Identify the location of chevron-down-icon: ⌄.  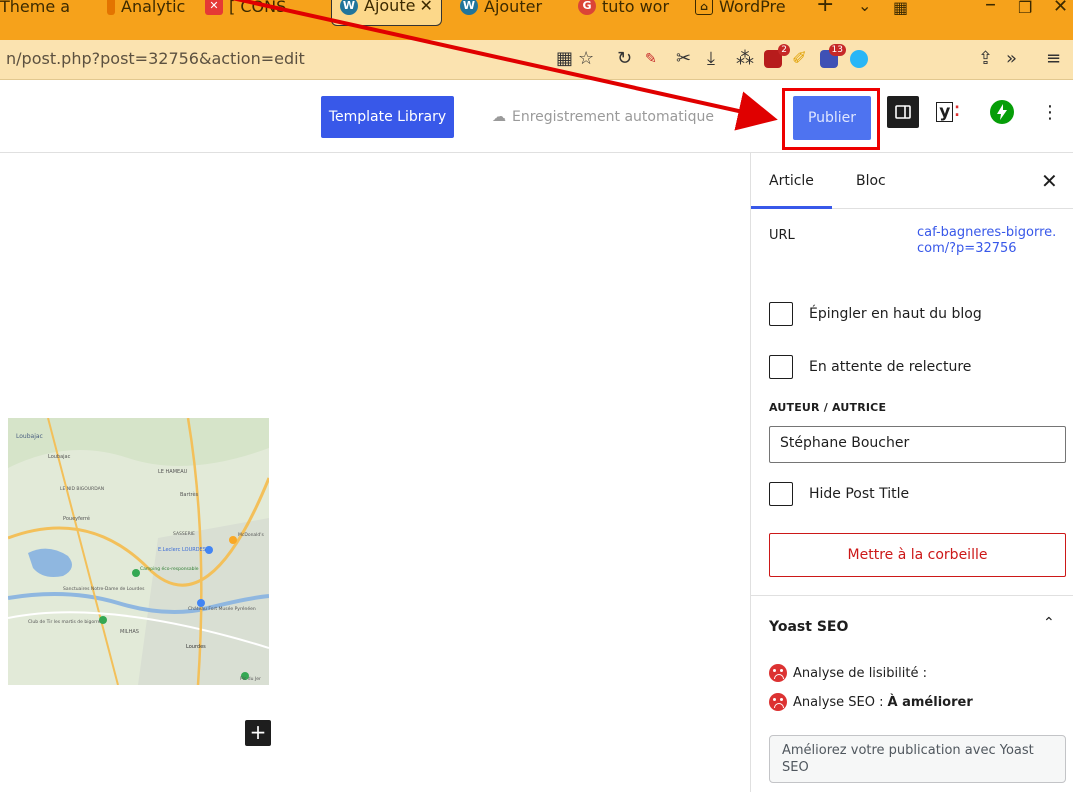
(864, 7).